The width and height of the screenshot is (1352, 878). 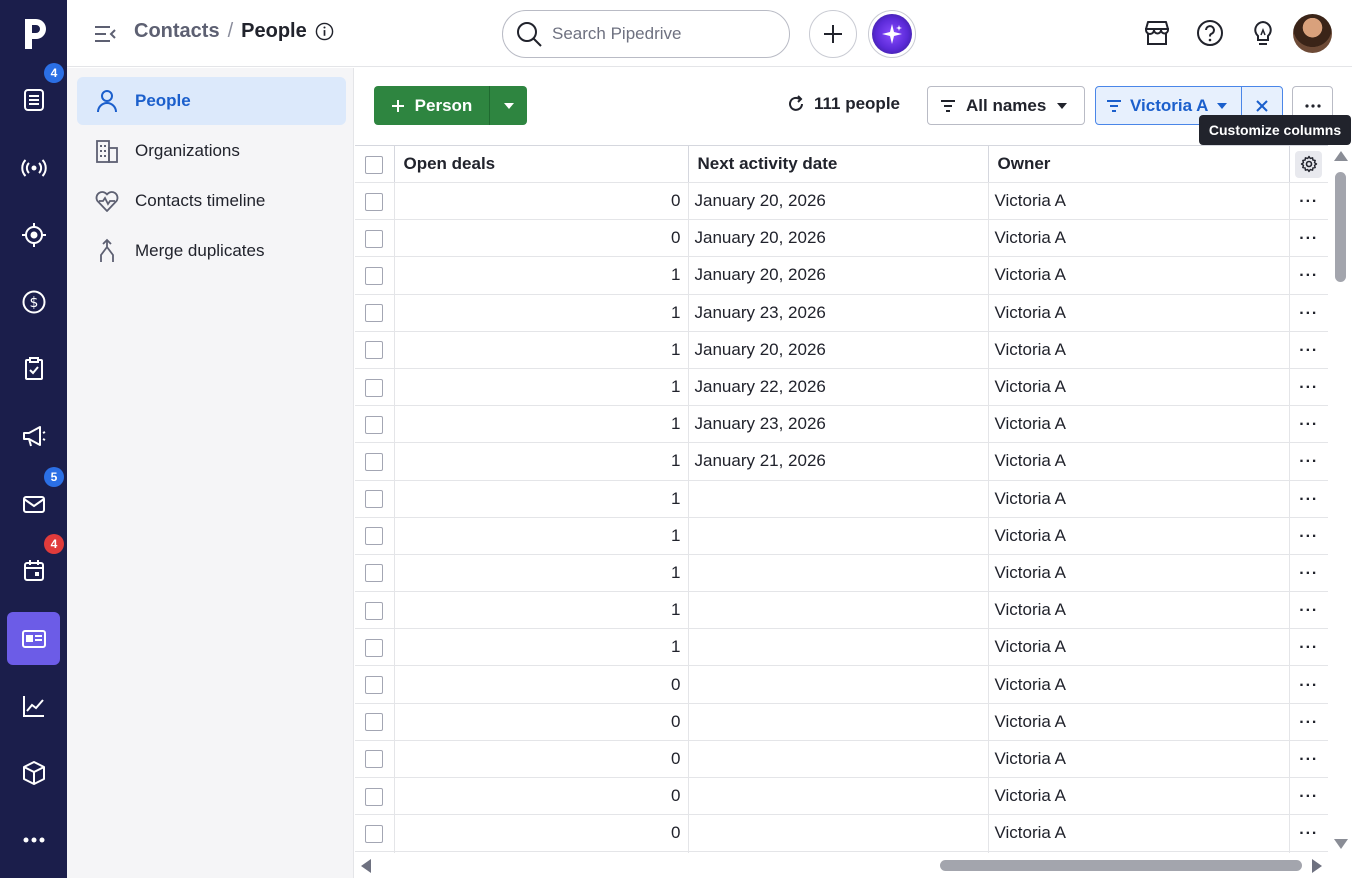 I want to click on rail-item-activities, so click(x=33, y=368).